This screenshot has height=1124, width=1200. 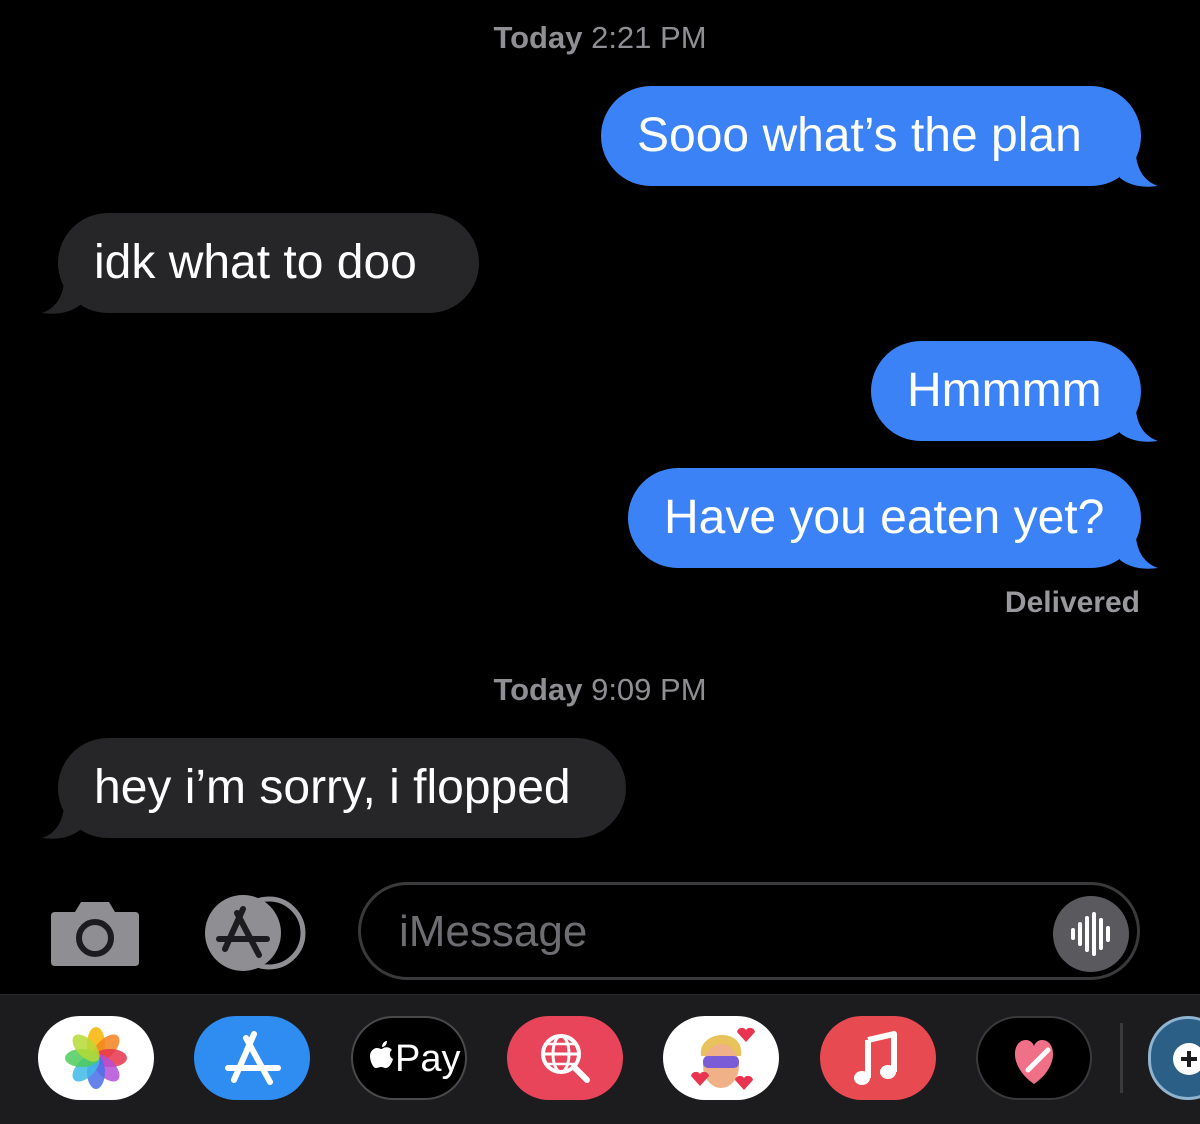 I want to click on incoming-message-bubble: hey i’m sorry, i flopped, so click(x=342, y=788).